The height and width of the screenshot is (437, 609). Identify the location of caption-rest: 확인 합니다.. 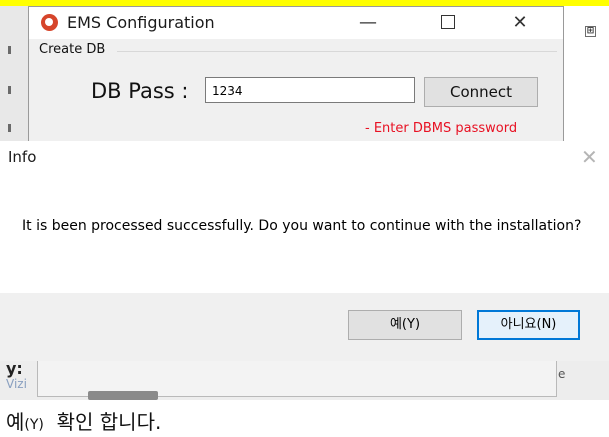
(102, 422).